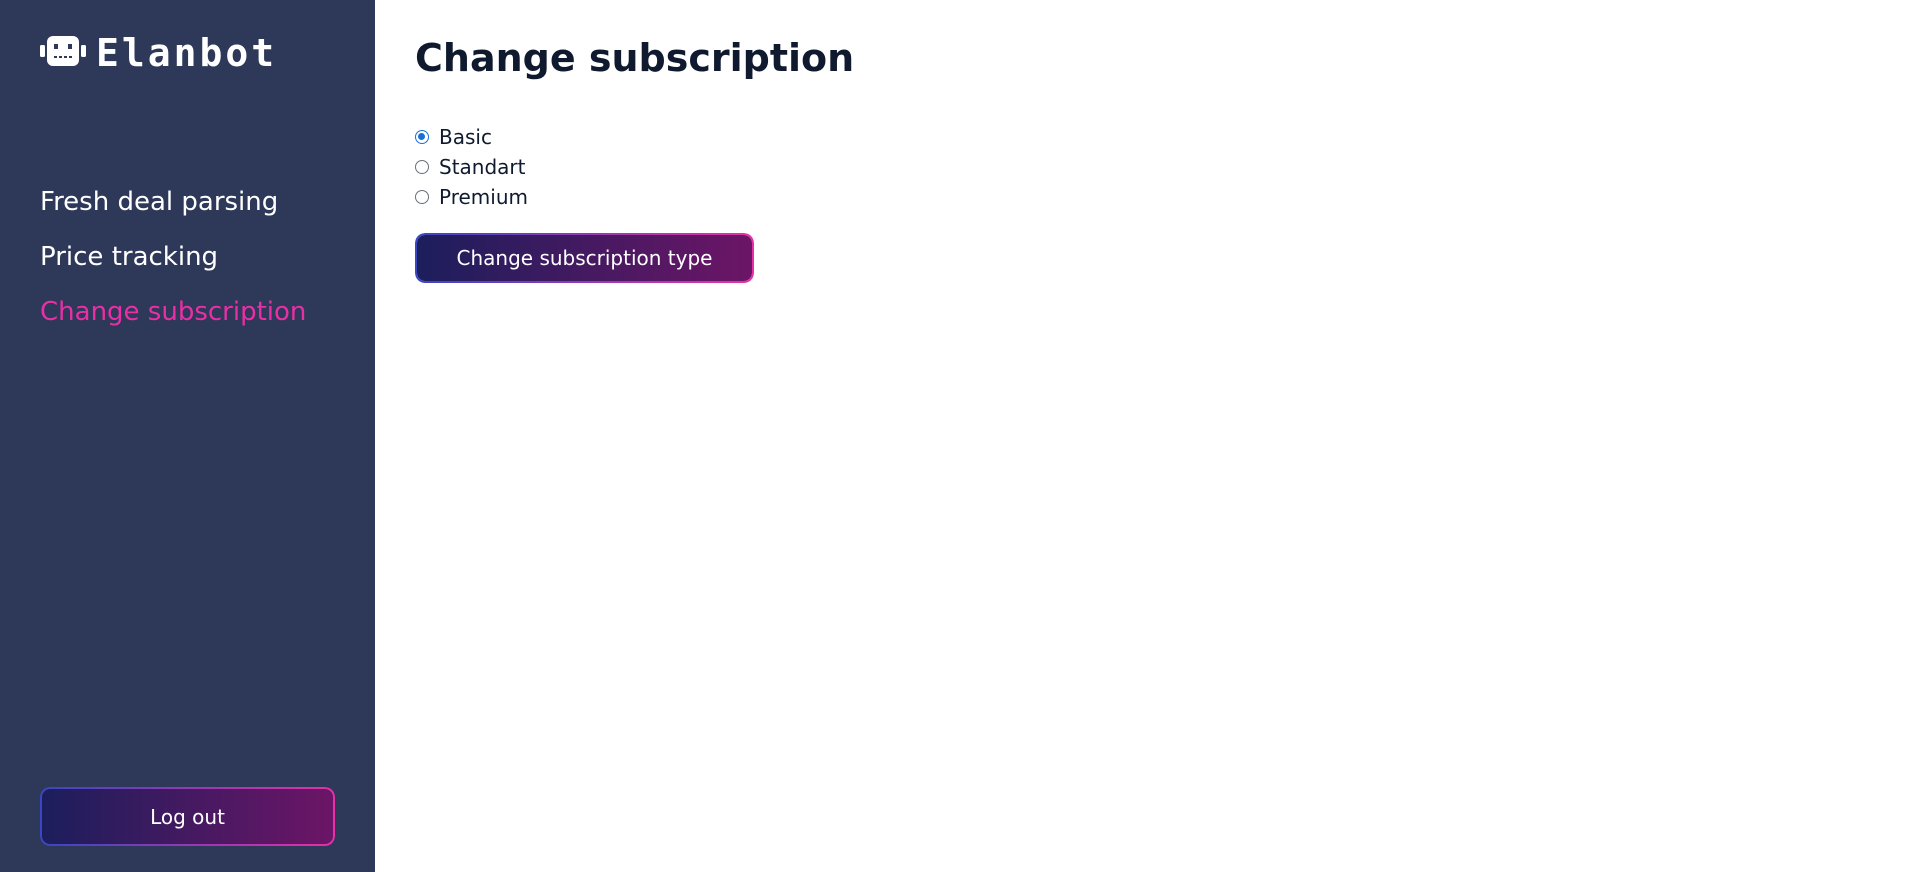  What do you see at coordinates (584, 258) in the screenshot?
I see `change-subscription-button: Change subscription type` at bounding box center [584, 258].